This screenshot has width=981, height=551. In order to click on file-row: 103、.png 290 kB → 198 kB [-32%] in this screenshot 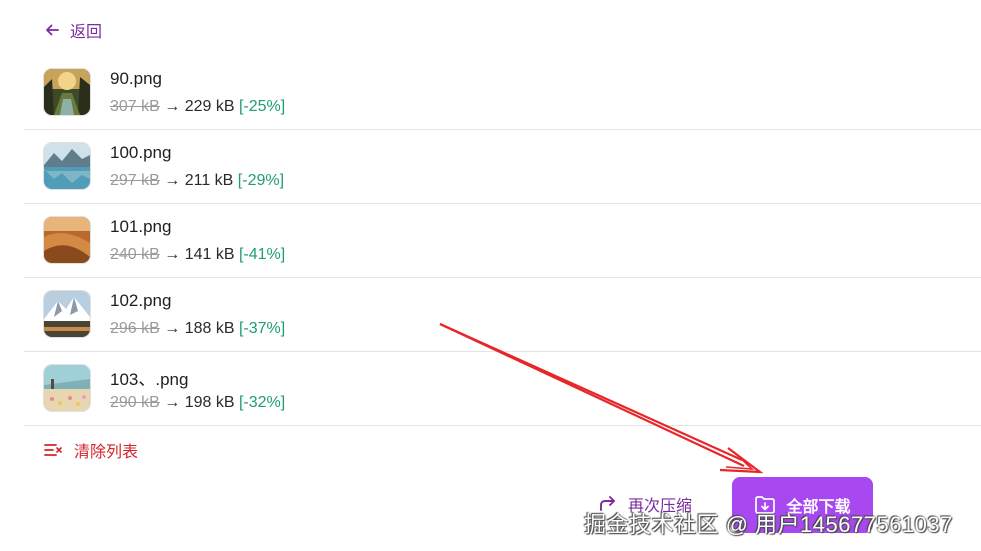, I will do `click(502, 389)`.